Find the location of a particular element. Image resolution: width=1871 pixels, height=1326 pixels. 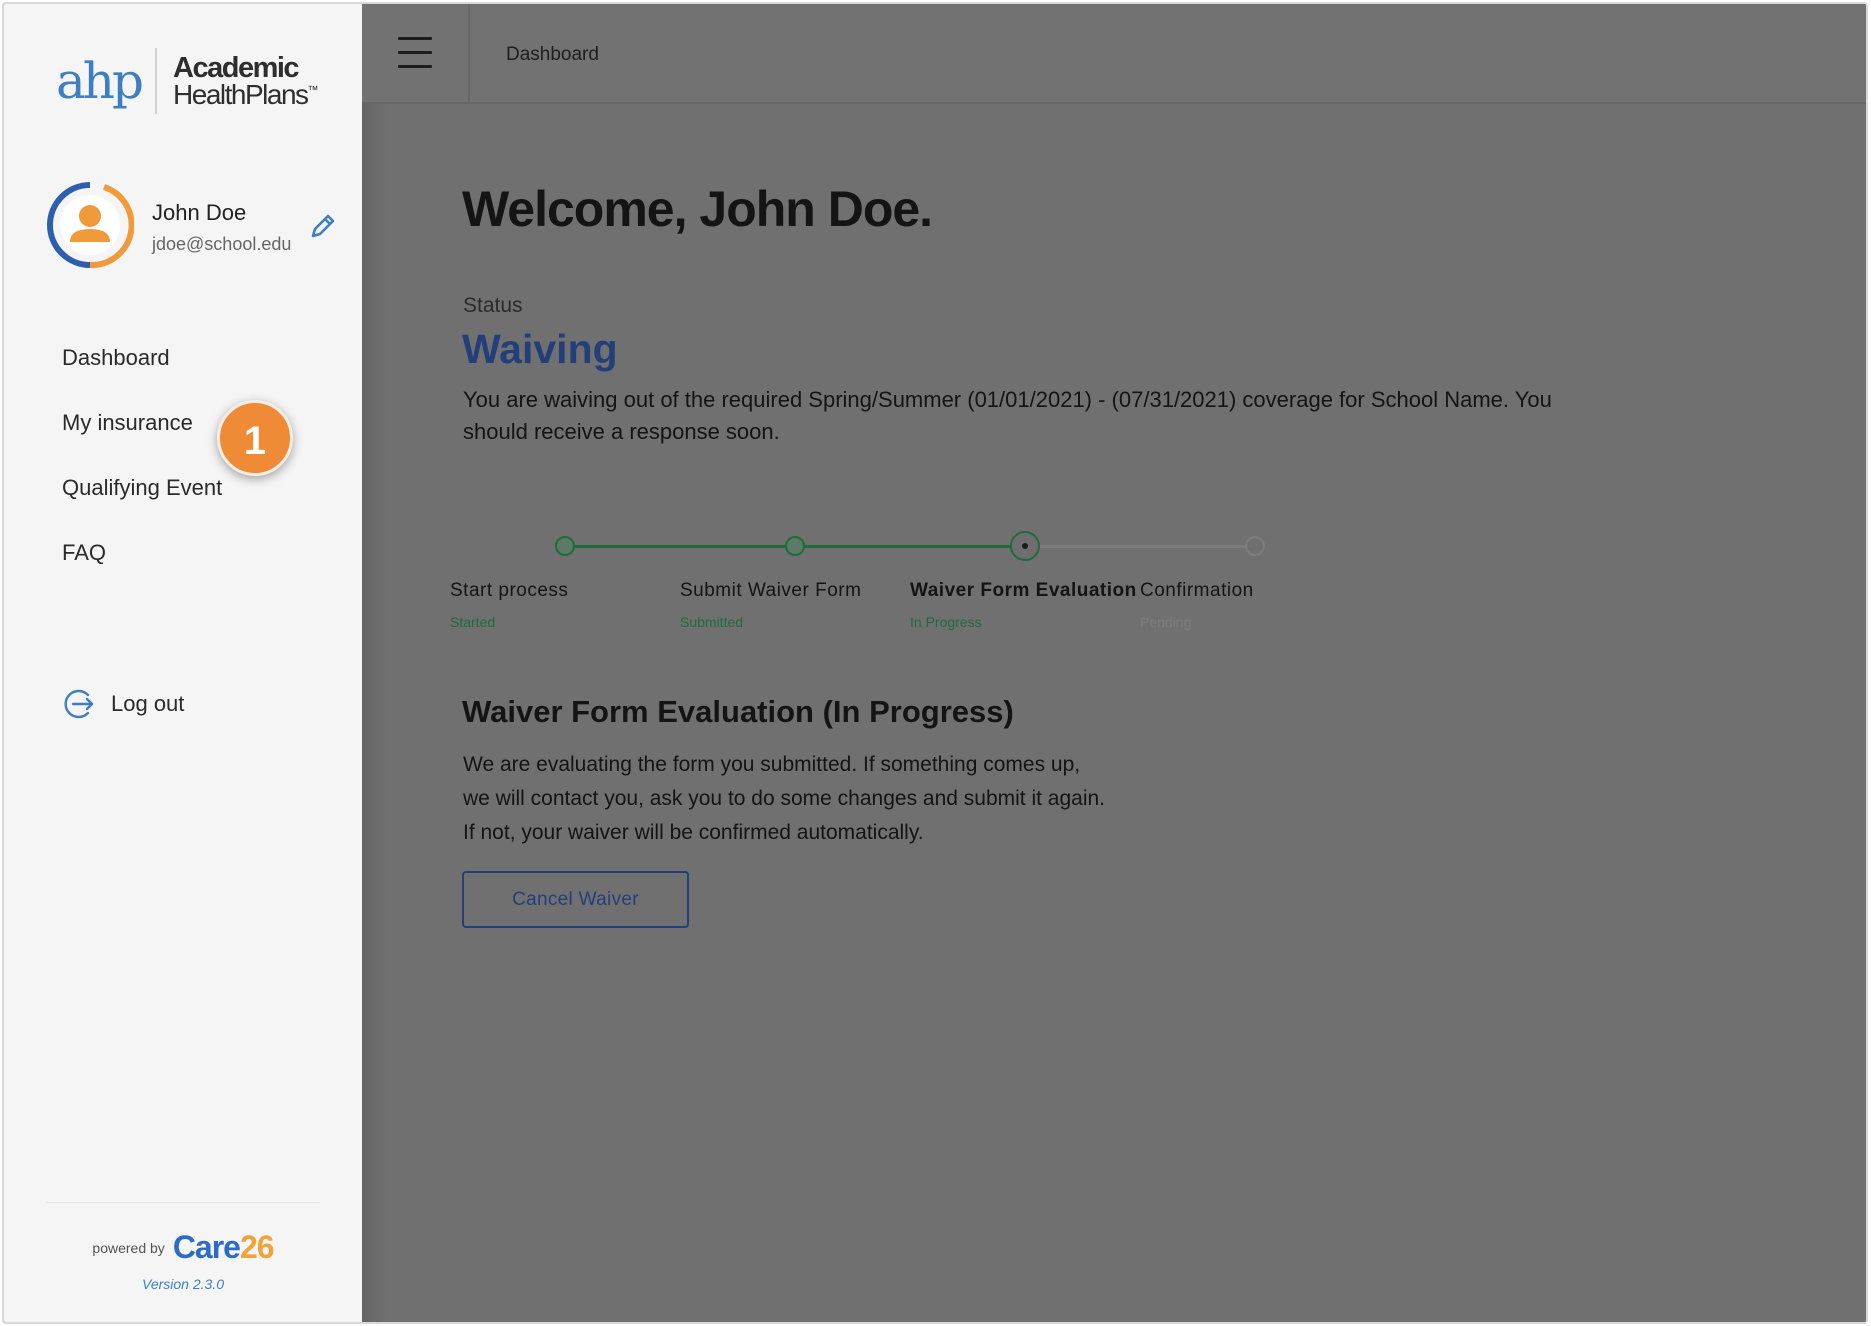

step-label: Waiver Form Evaluation is located at coordinates (1023, 590).